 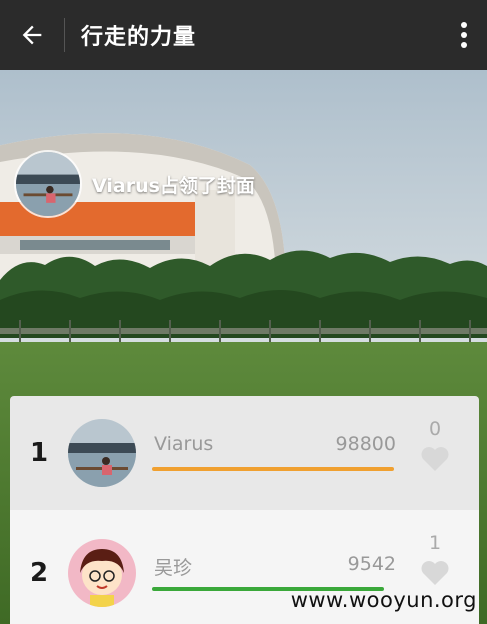 I want to click on back-button, so click(x=32, y=35).